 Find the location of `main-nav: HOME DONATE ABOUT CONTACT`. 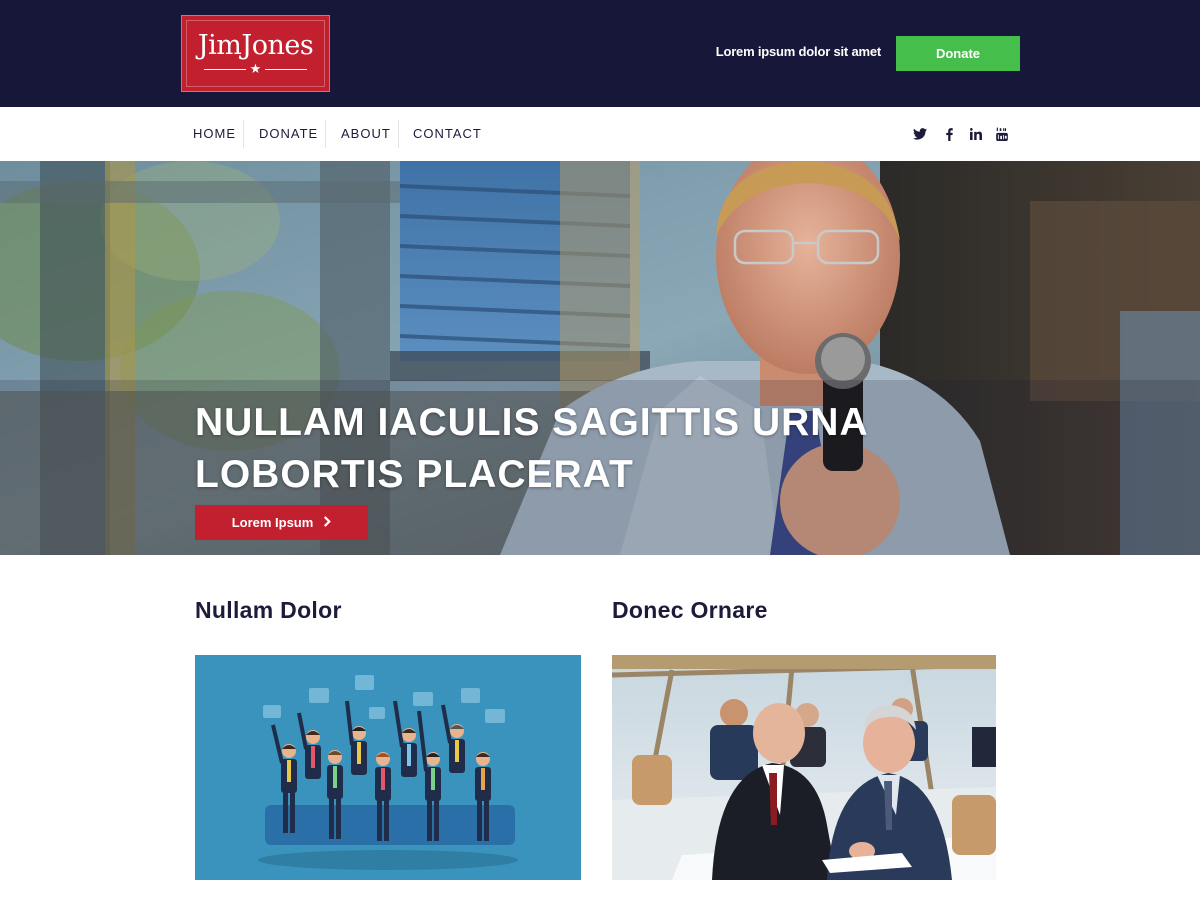

main-nav: HOME DONATE ABOUT CONTACT is located at coordinates (600, 134).